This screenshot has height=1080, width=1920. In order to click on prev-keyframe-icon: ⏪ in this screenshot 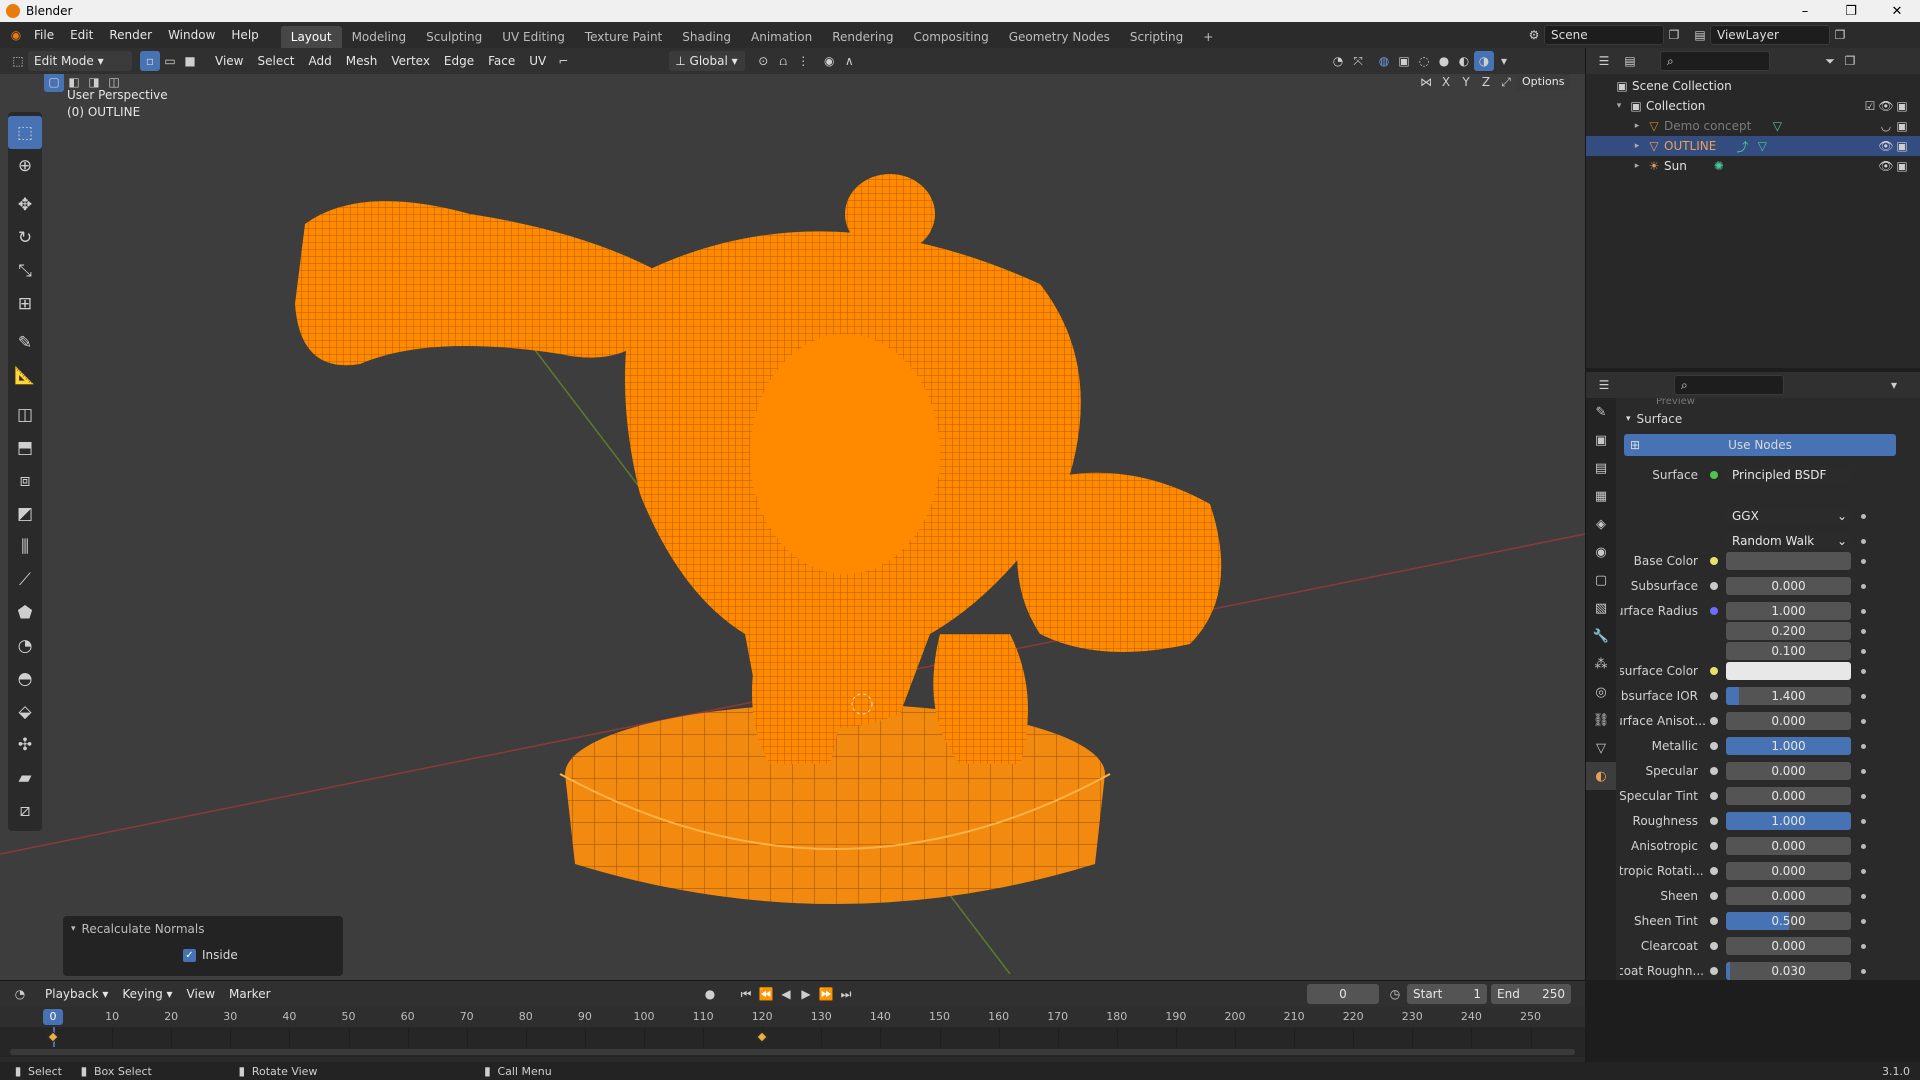, I will do `click(766, 994)`.